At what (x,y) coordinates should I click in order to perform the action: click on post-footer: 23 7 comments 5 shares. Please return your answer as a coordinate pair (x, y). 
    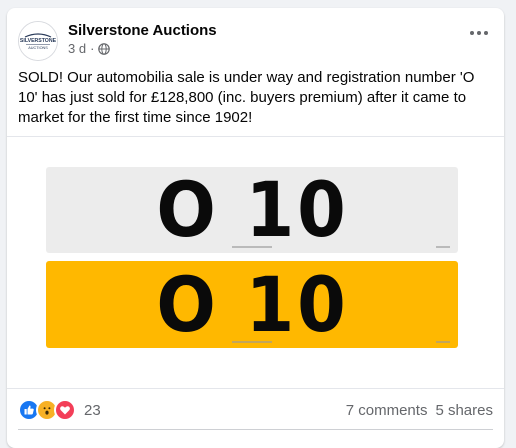
    Looking at the image, I should click on (255, 410).